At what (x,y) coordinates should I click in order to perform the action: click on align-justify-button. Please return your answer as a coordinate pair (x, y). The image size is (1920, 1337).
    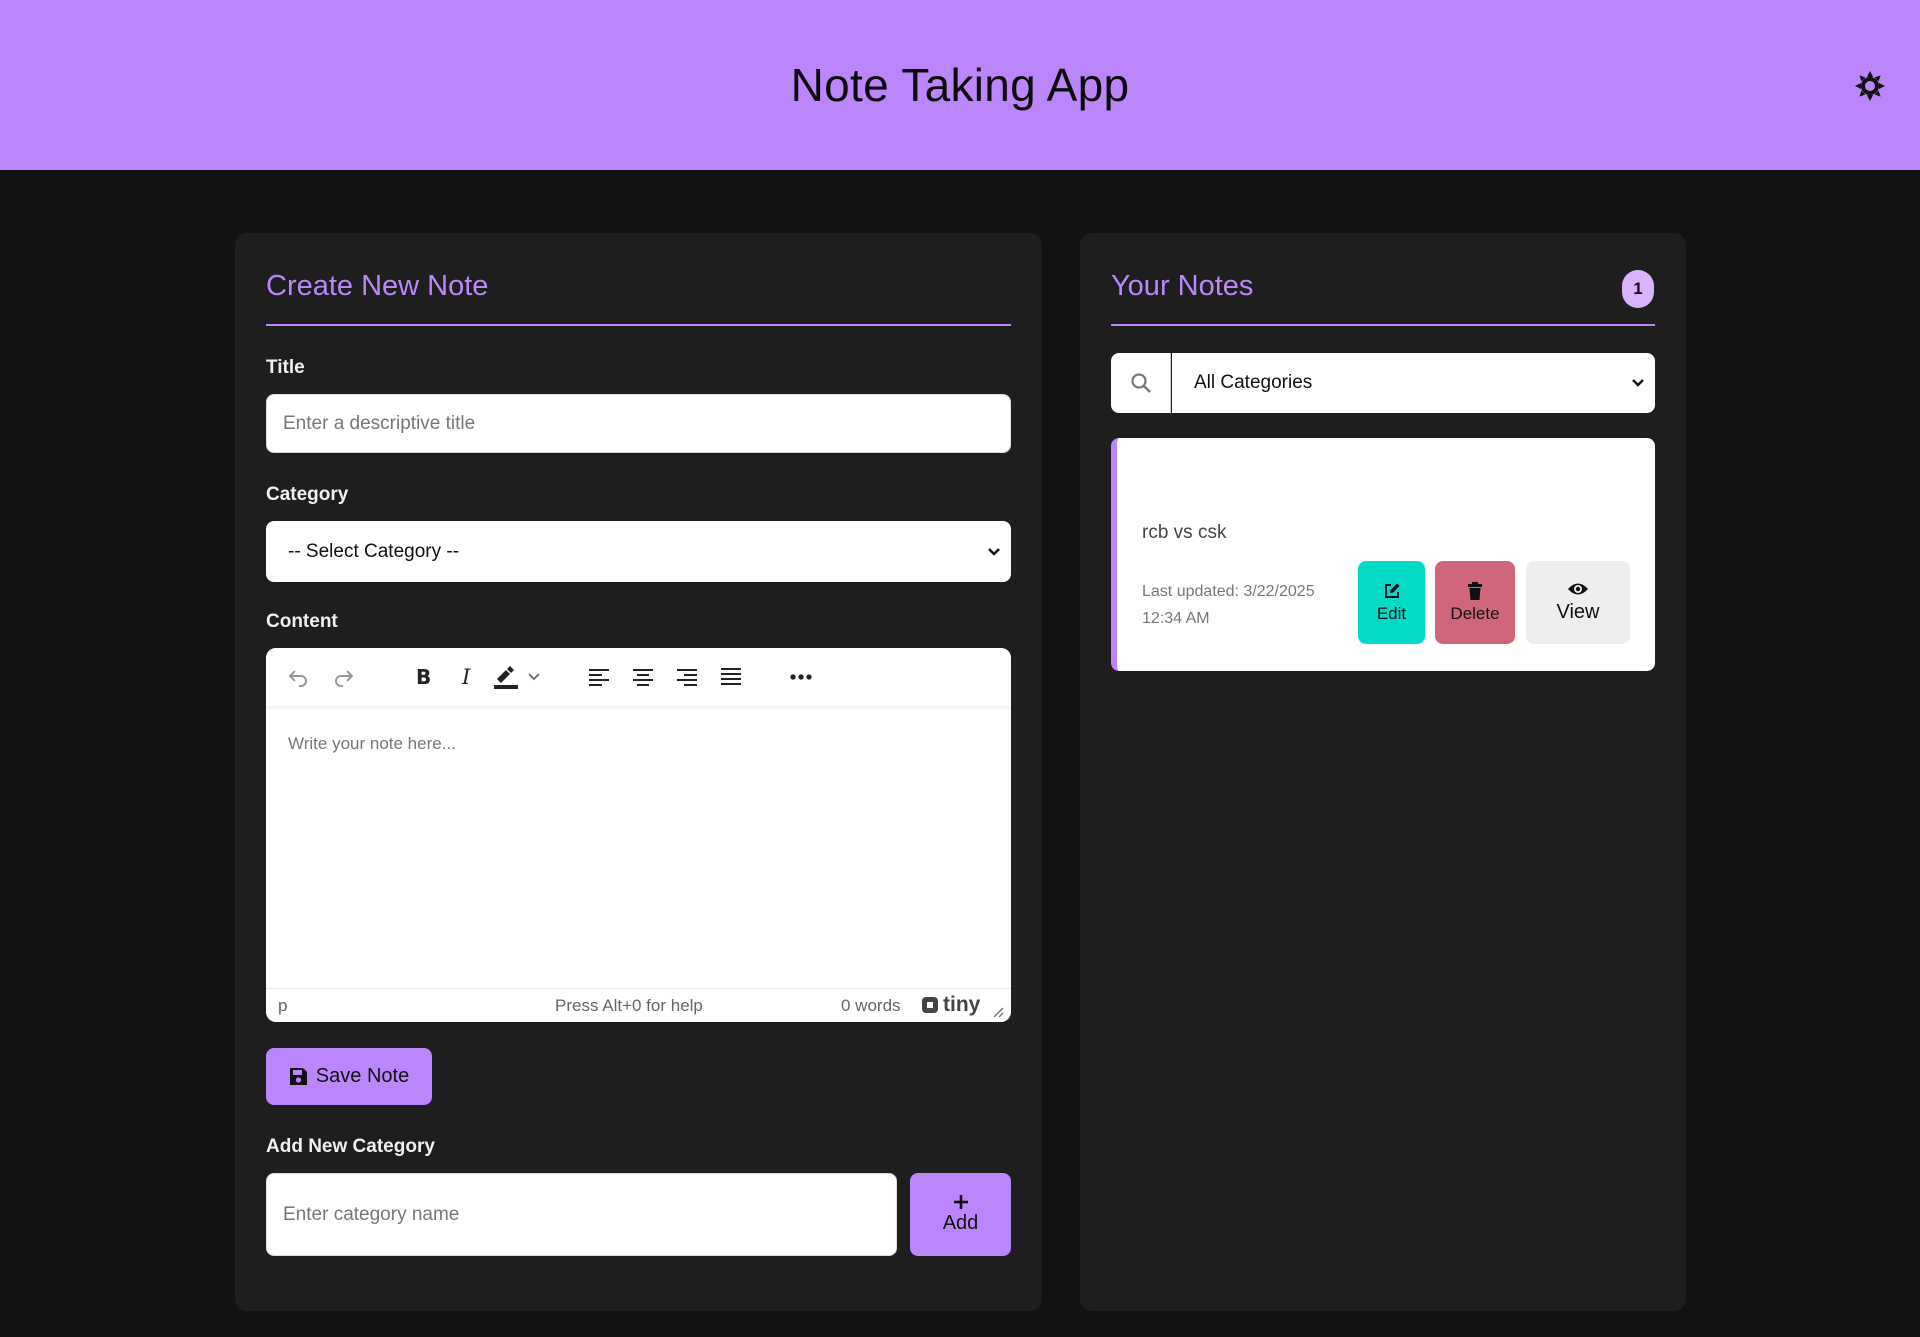
    Looking at the image, I should click on (731, 677).